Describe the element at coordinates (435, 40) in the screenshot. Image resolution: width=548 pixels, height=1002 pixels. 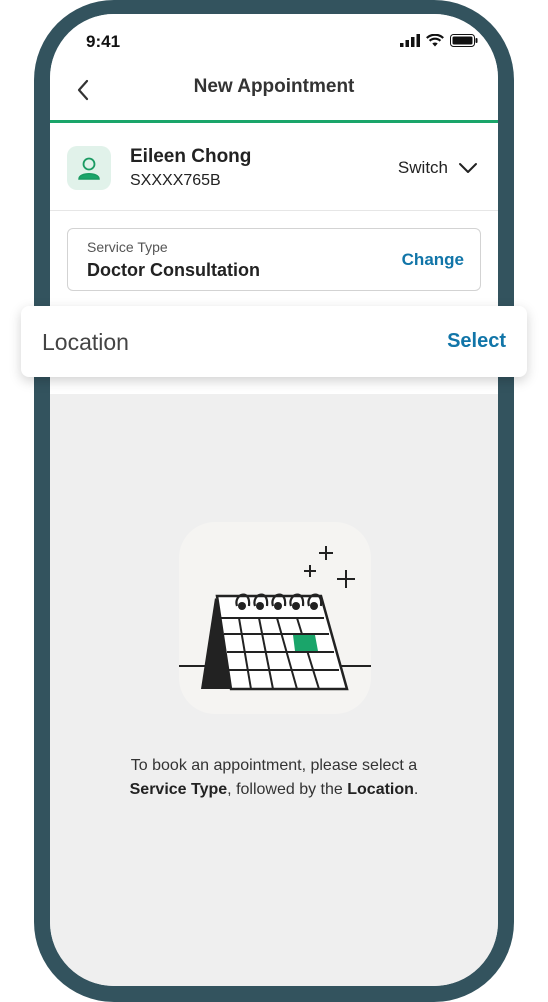
I see `wifi-icon` at that location.